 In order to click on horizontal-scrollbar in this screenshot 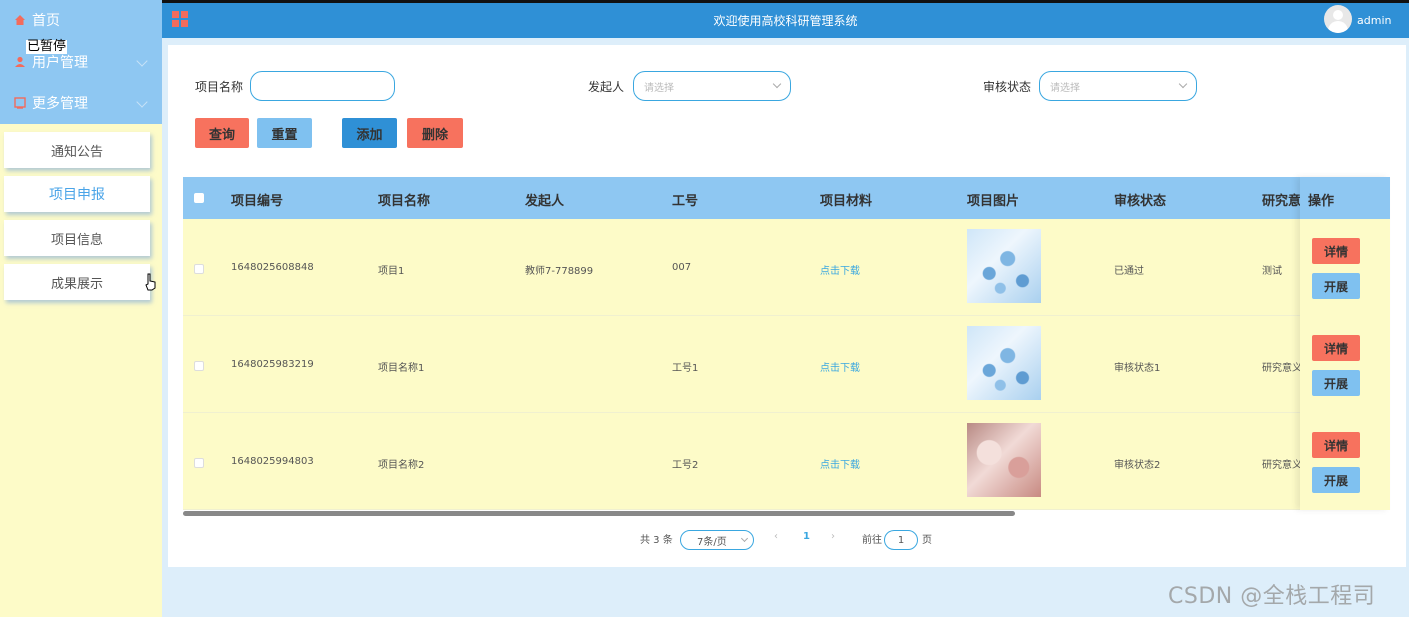, I will do `click(599, 513)`.